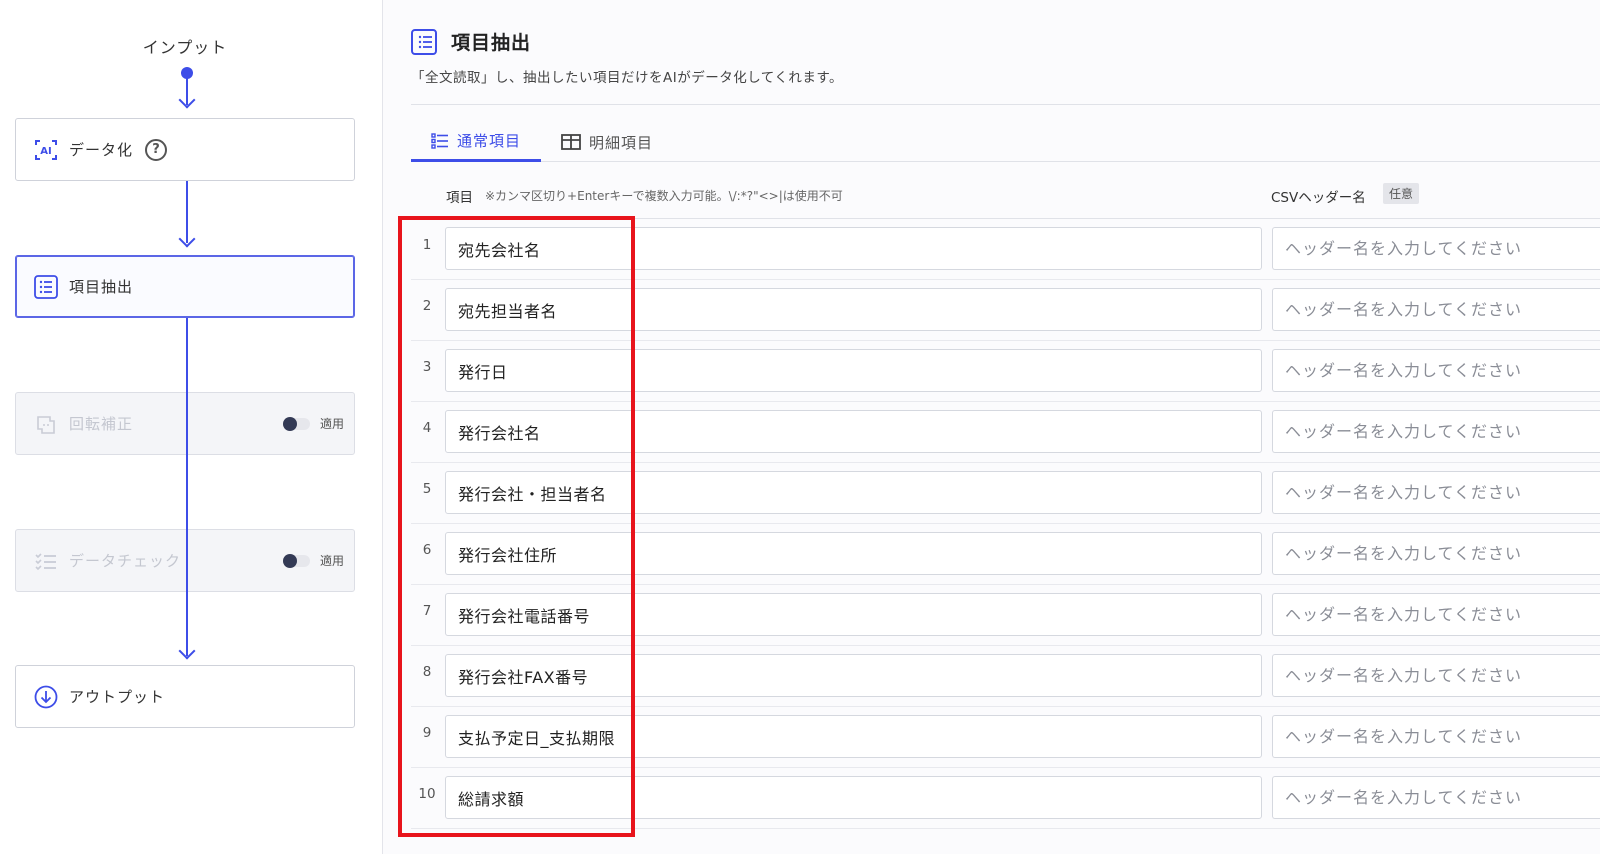 Image resolution: width=1600 pixels, height=854 pixels. Describe the element at coordinates (459, 198) in the screenshot. I see `column-header-items: 項目` at that location.